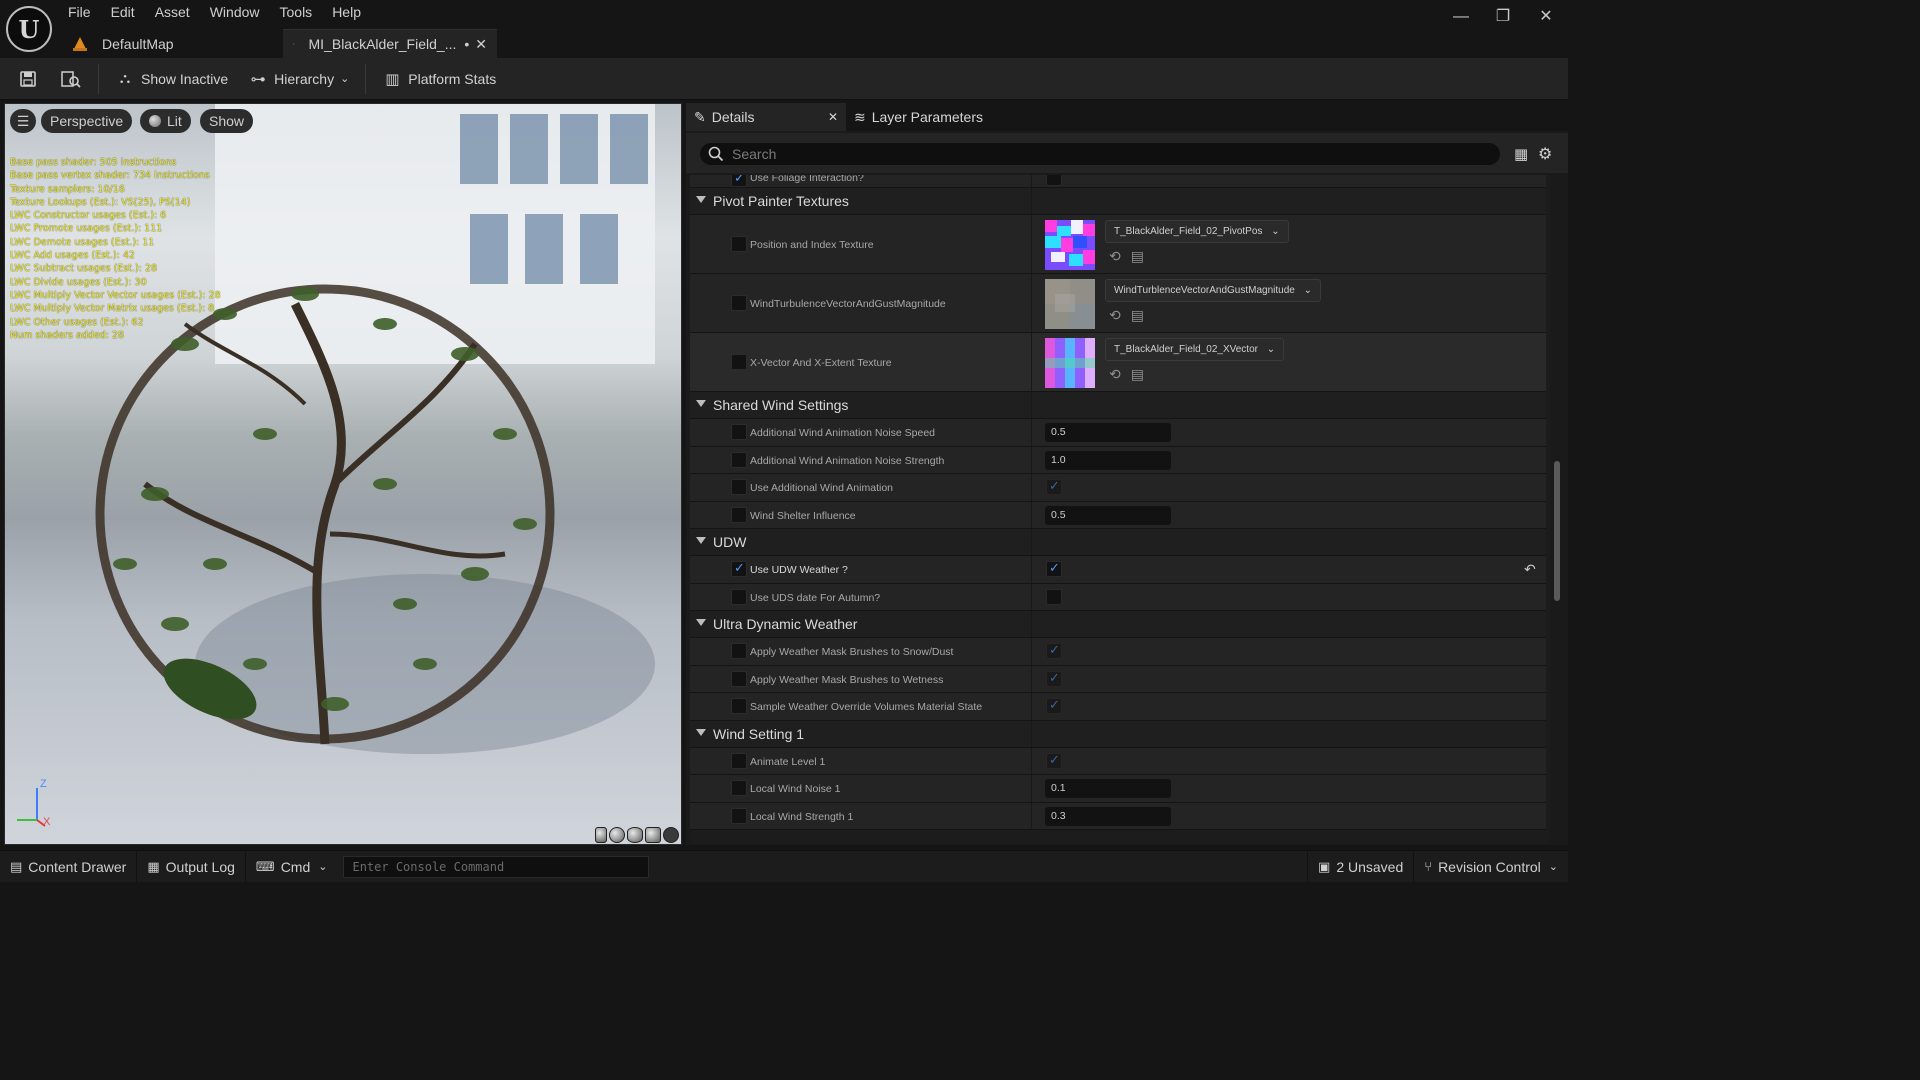 This screenshot has width=1920, height=1080. I want to click on asset-picker-dropdown: T_BlackAlder_Field_02_XVector ⌄, so click(1195, 349).